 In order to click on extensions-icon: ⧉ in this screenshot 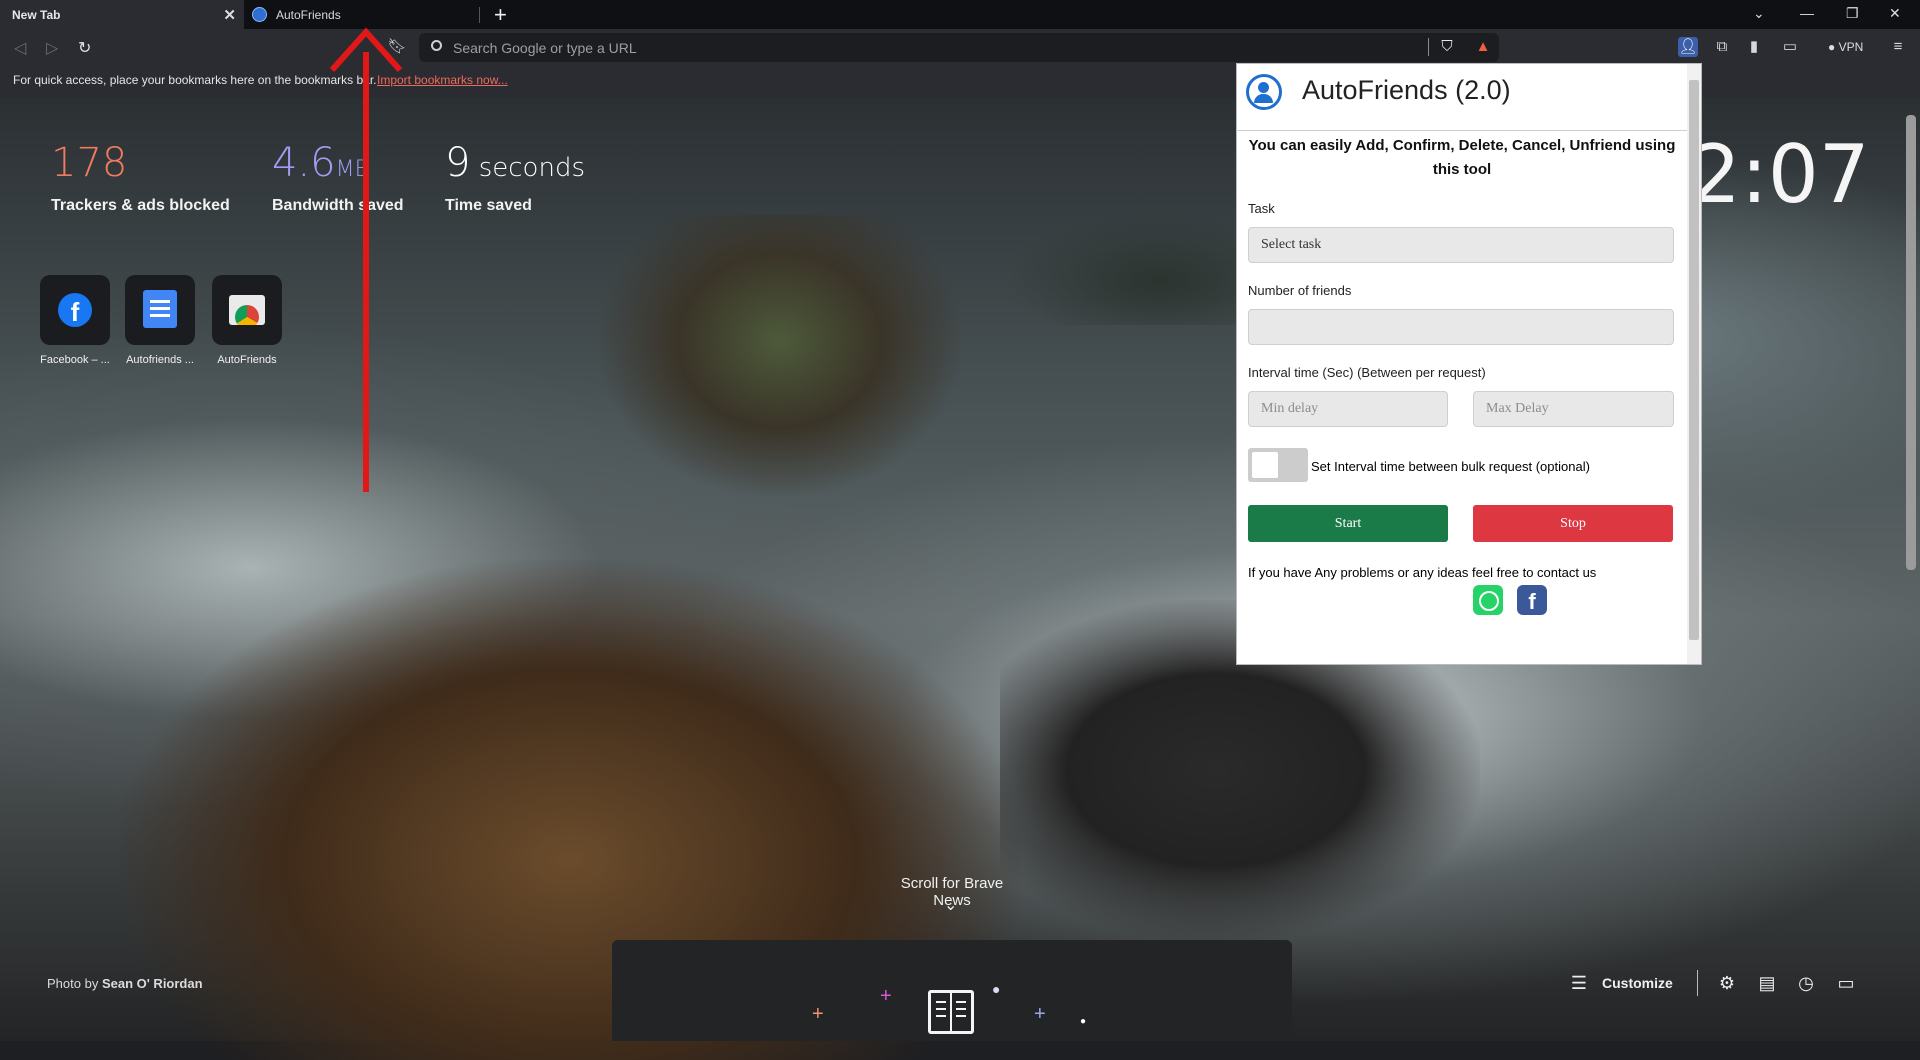, I will do `click(1722, 47)`.